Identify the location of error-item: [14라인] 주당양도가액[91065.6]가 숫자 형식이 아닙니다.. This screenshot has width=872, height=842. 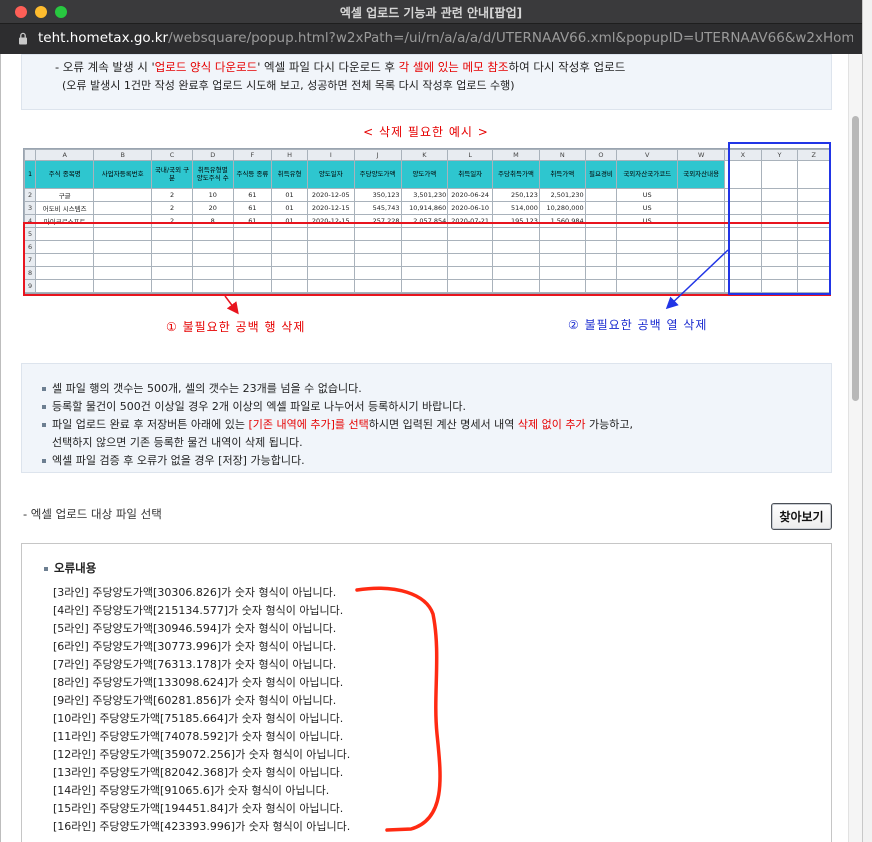
(191, 790).